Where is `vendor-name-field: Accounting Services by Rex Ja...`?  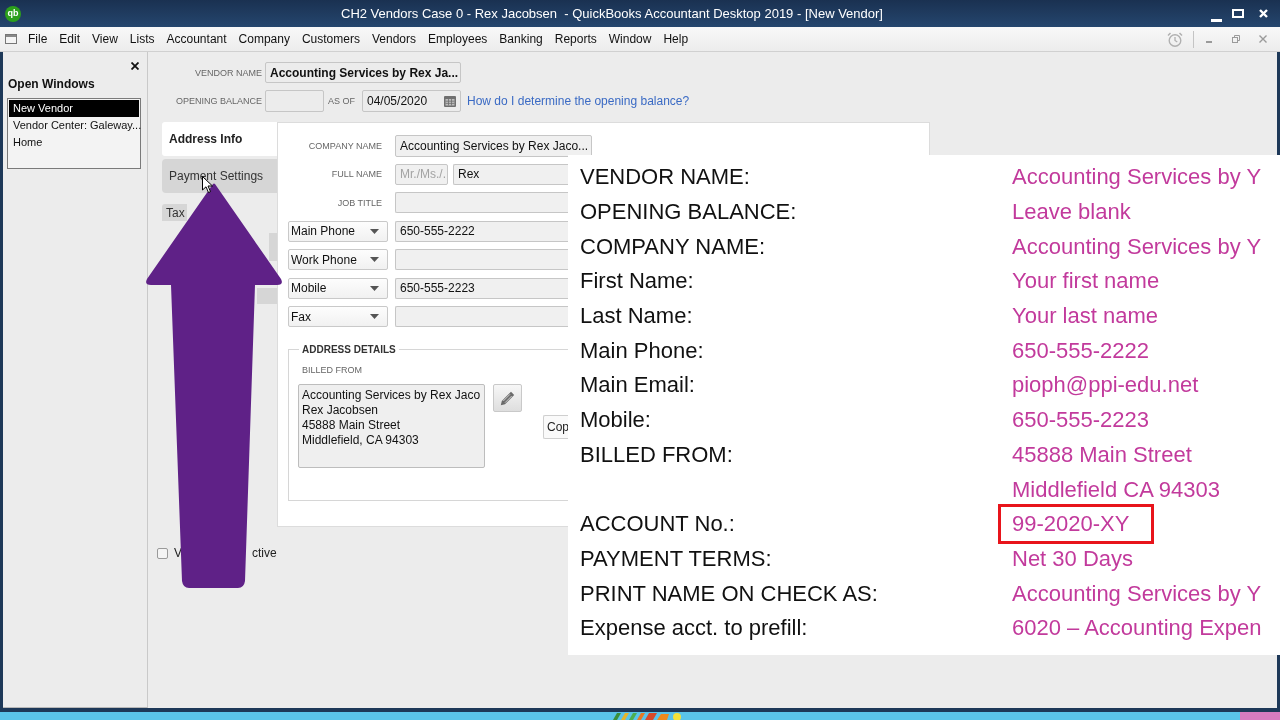 vendor-name-field: Accounting Services by Rex Ja... is located at coordinates (363, 72).